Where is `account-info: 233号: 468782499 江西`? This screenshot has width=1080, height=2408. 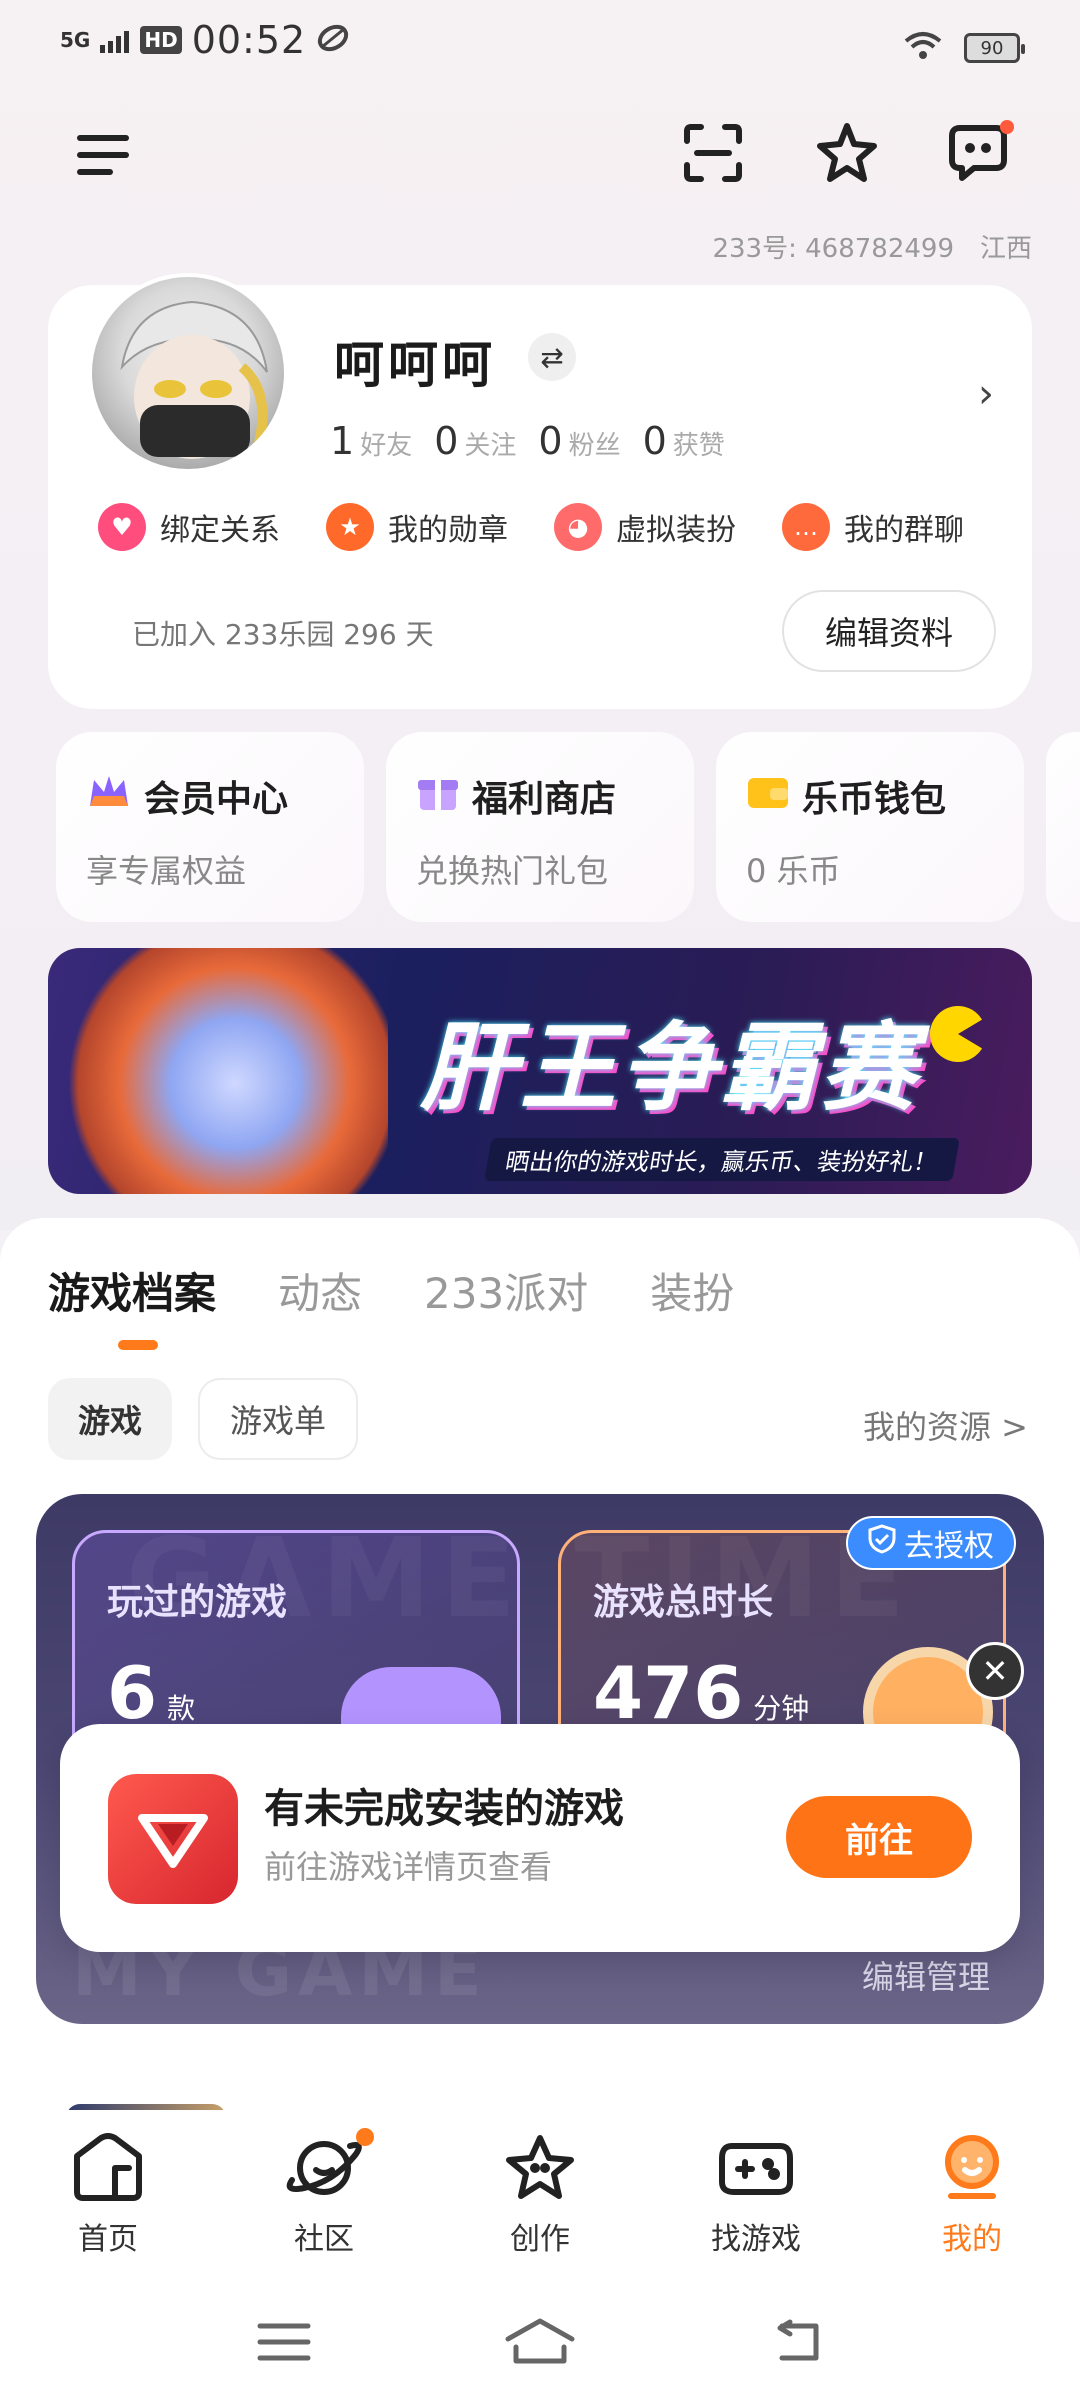
account-info: 233号: 468782499 江西 is located at coordinates (872, 246).